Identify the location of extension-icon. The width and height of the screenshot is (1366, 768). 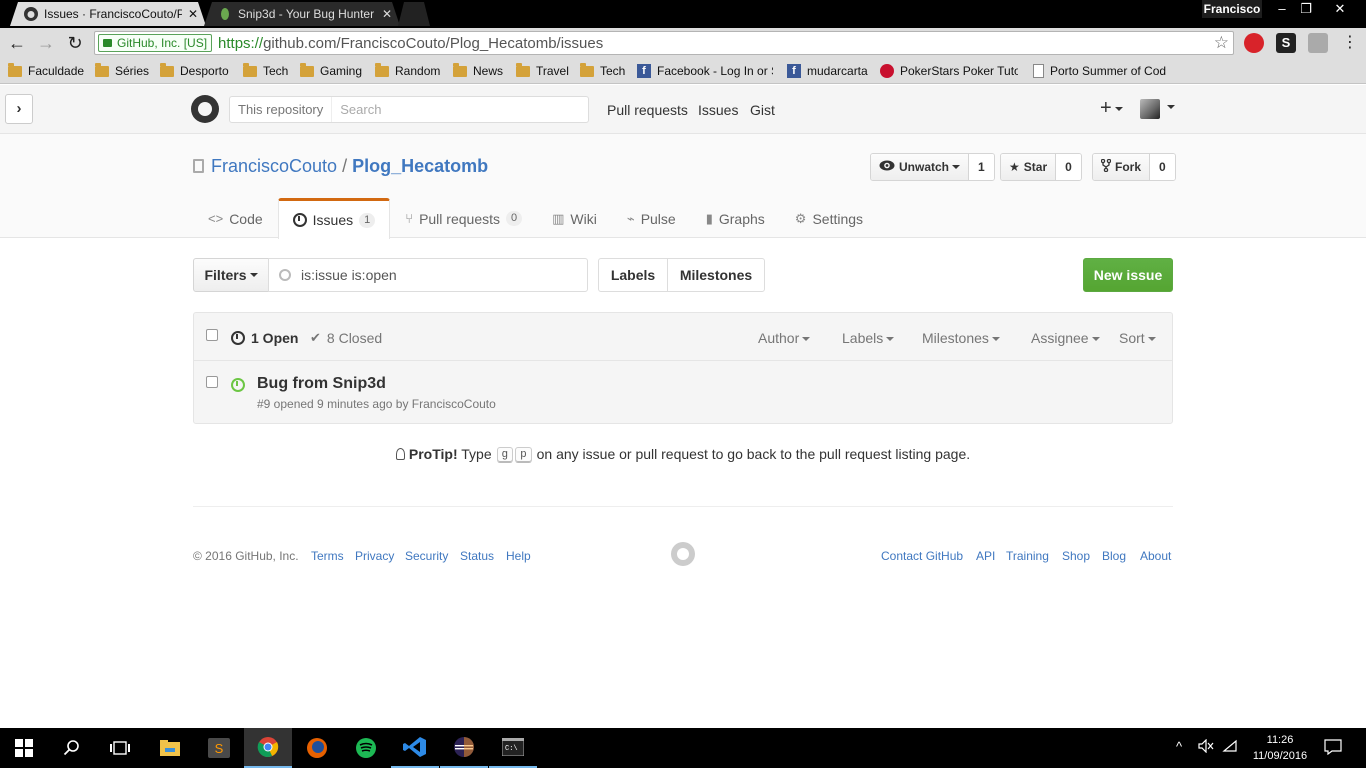
(1318, 43).